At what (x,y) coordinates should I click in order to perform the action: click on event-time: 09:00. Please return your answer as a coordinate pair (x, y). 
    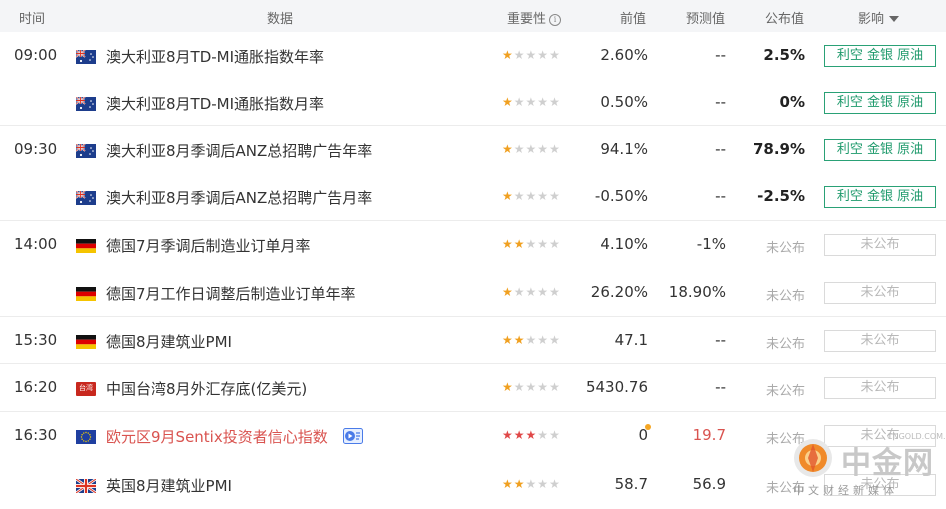
    Looking at the image, I should click on (36, 55).